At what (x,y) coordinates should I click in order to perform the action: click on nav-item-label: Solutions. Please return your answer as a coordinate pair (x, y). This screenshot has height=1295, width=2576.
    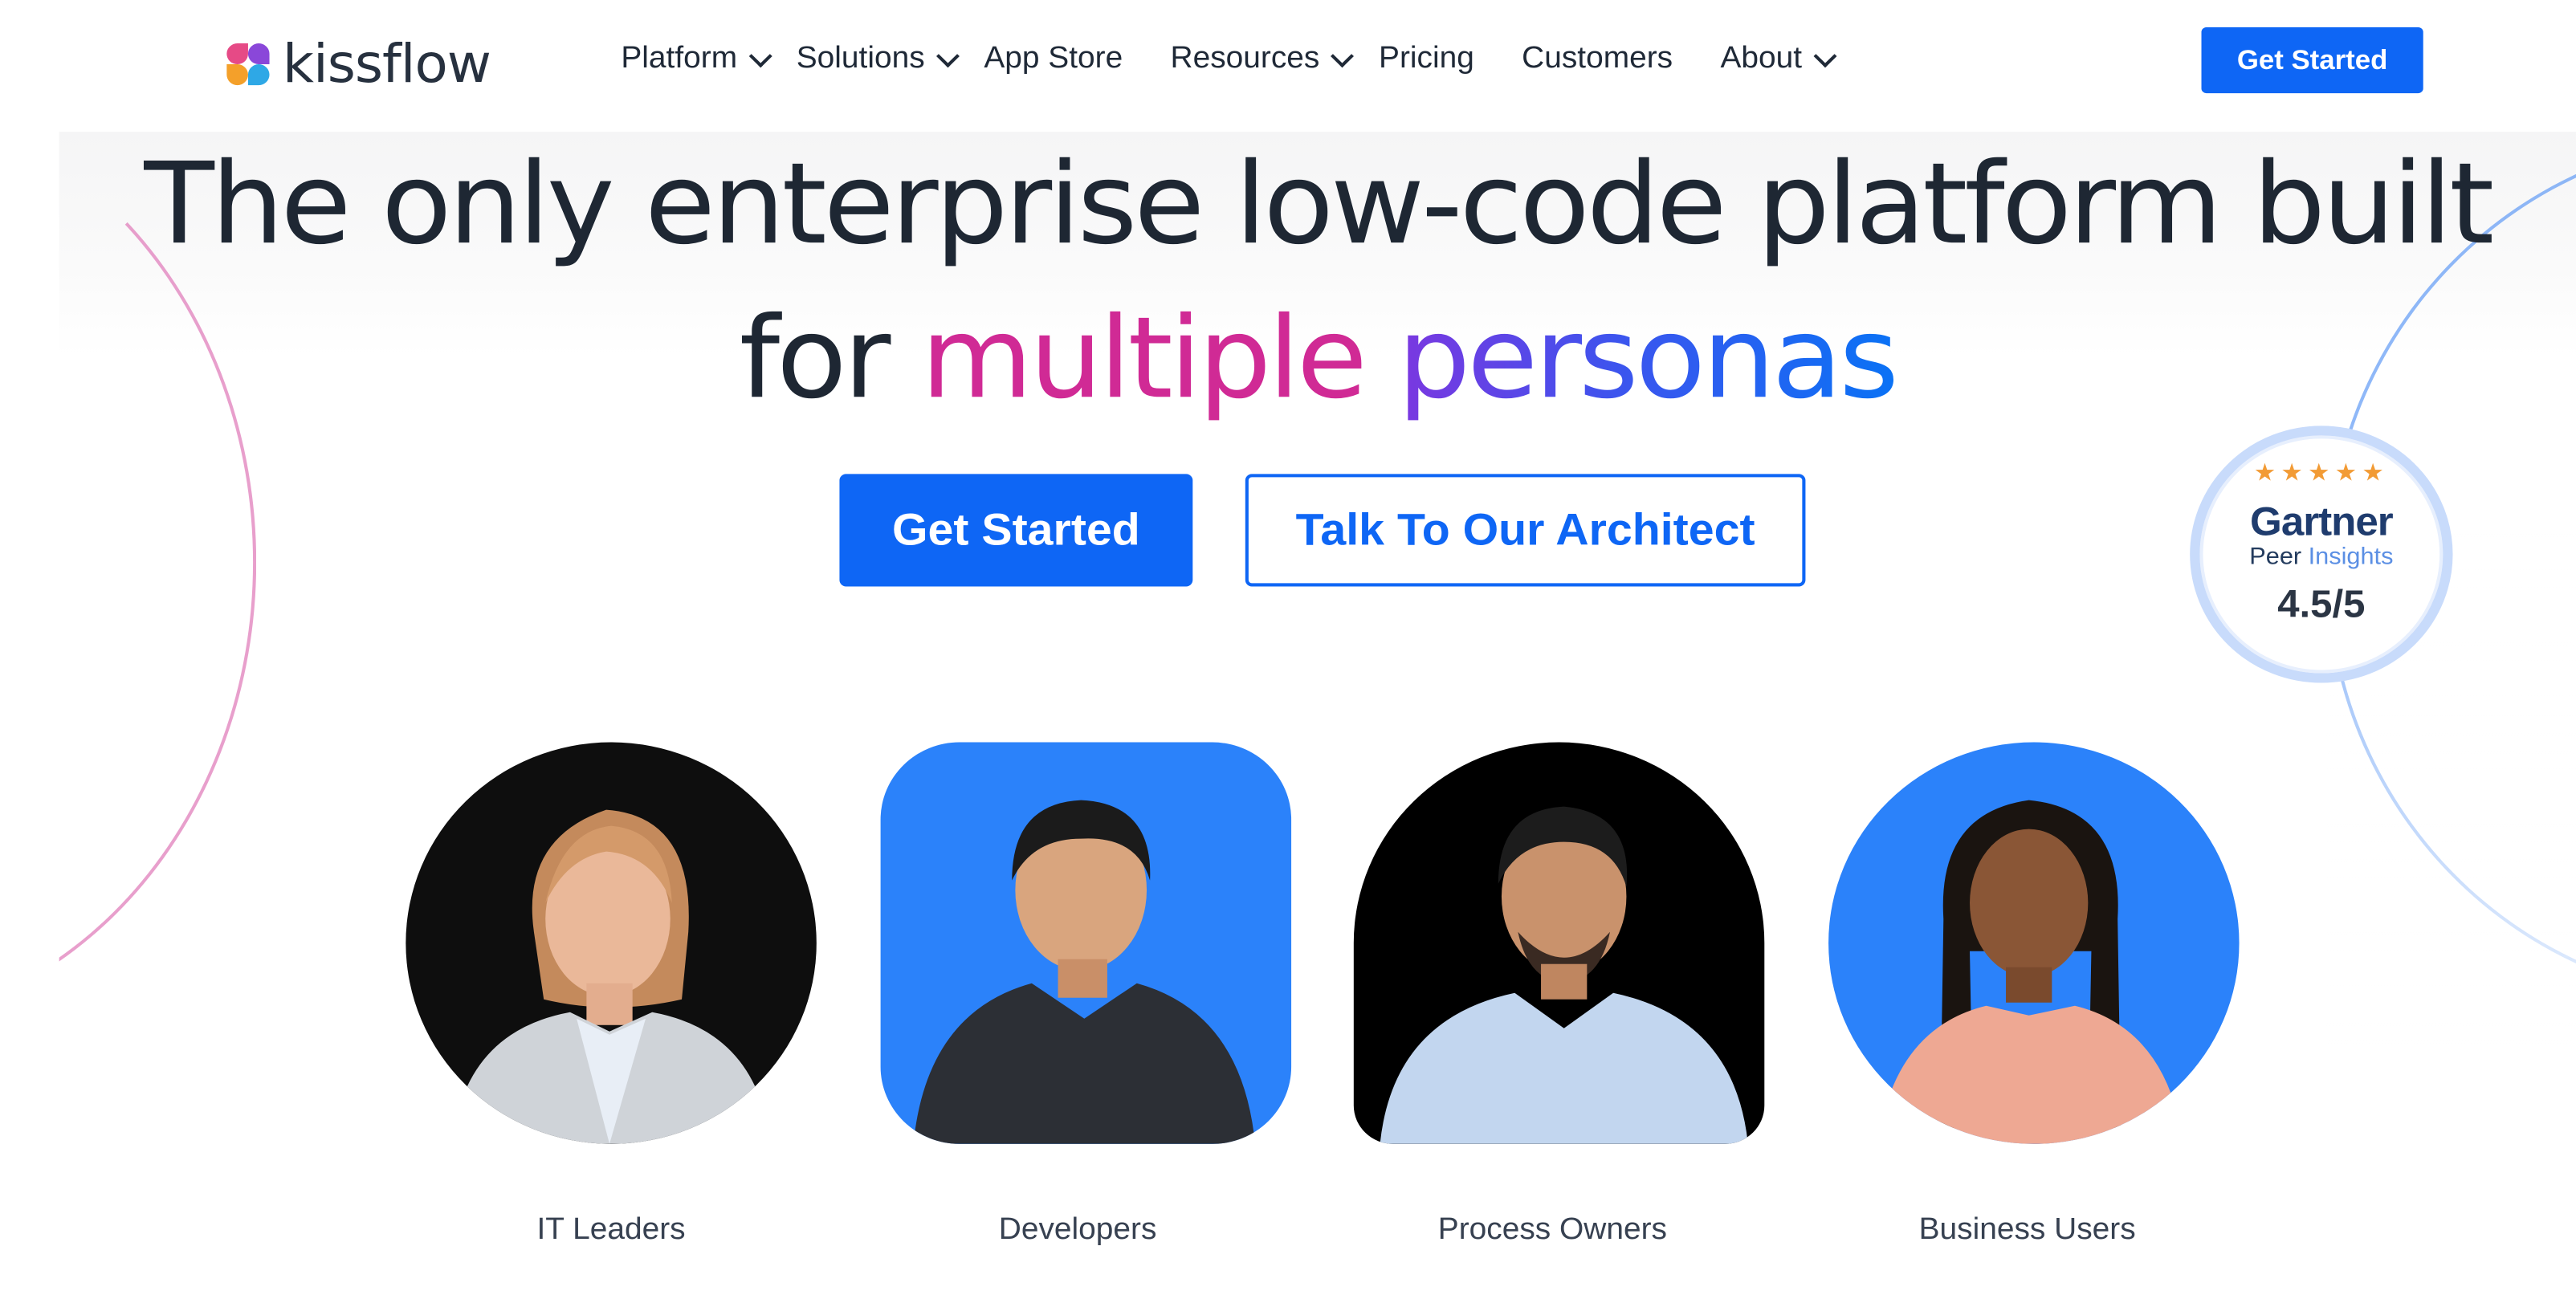
    Looking at the image, I should click on (860, 59).